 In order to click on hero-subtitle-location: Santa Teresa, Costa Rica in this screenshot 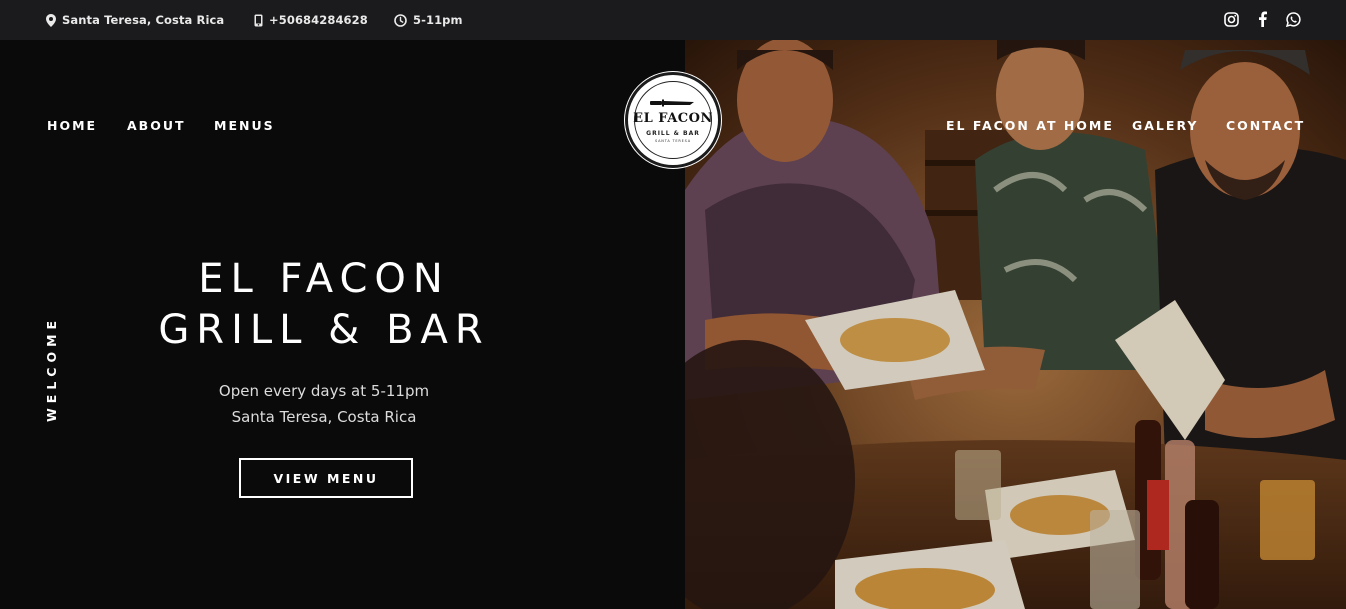, I will do `click(324, 417)`.